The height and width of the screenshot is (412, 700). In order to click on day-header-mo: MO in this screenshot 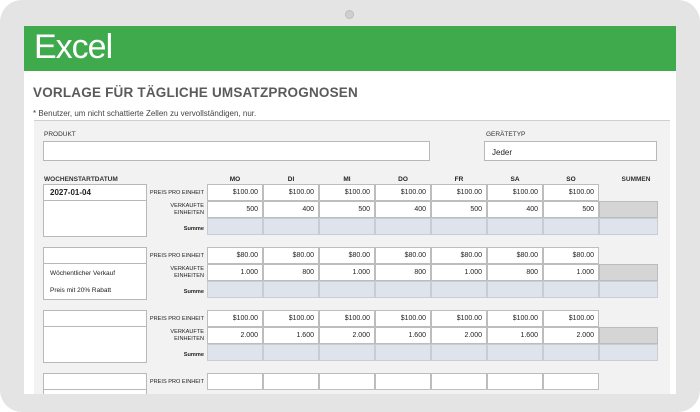, I will do `click(235, 179)`.